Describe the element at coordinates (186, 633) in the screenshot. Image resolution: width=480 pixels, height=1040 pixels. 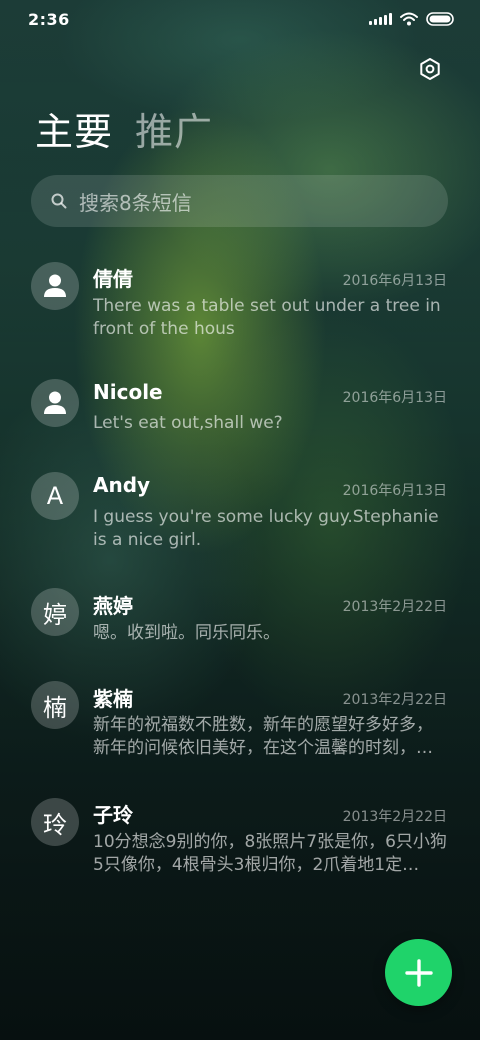
I see `message-preview: 嗯。收到啦。同乐同乐。` at that location.